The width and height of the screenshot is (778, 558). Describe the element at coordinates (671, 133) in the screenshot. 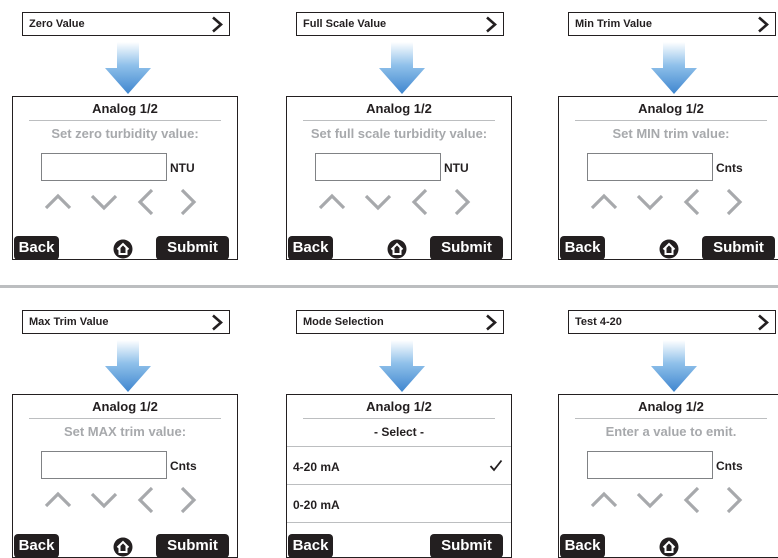

I see `screen-prompt: Set MIN trim value:` at that location.